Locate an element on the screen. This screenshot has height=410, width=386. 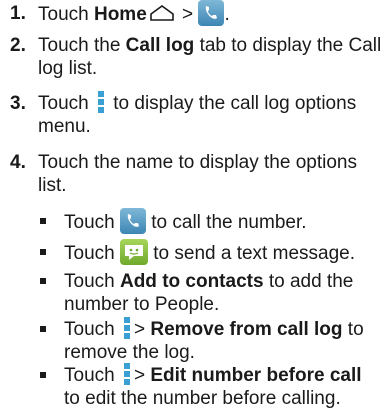
step-number: 1. is located at coordinates (18, 13).